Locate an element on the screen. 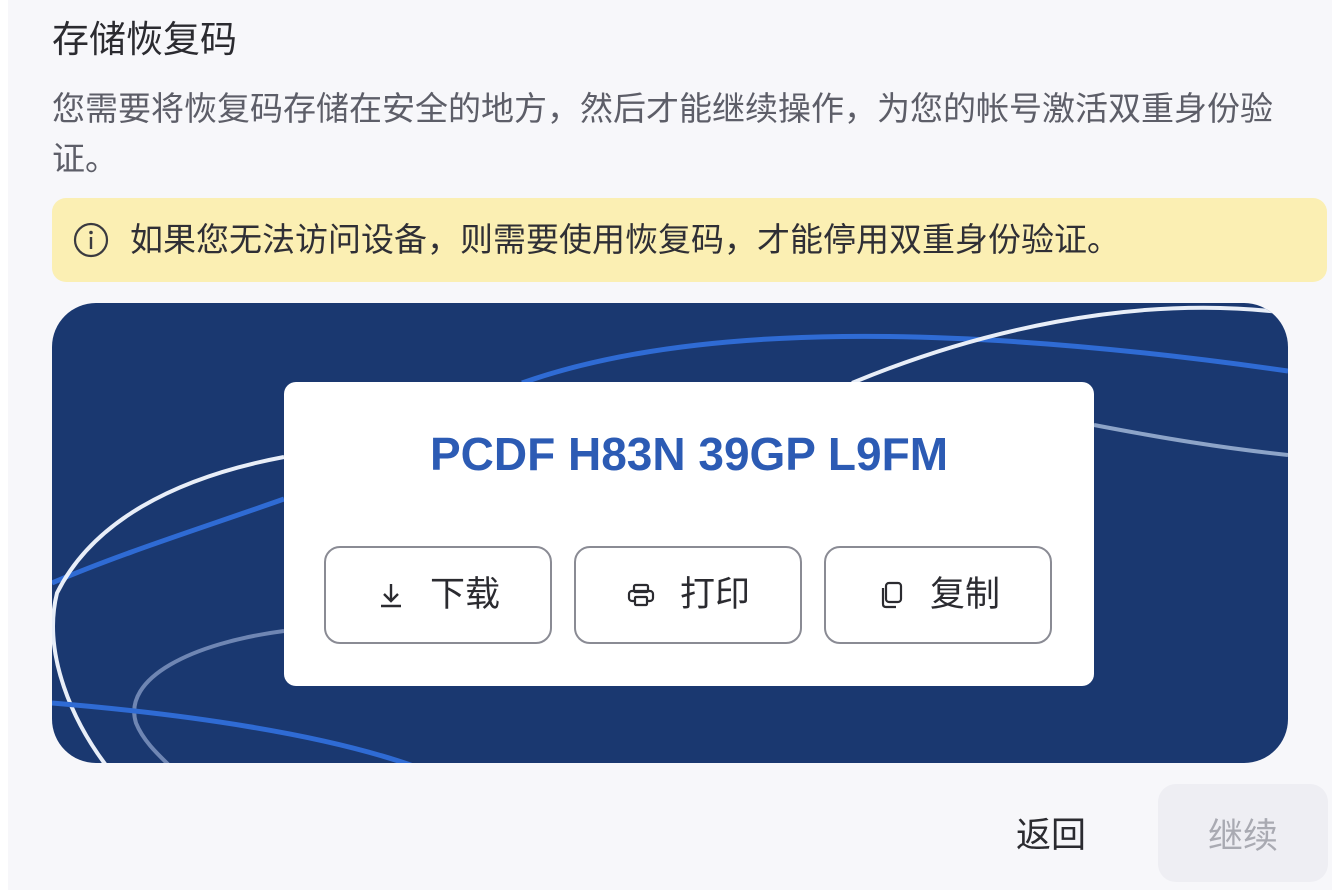  printer-icon is located at coordinates (641, 595).